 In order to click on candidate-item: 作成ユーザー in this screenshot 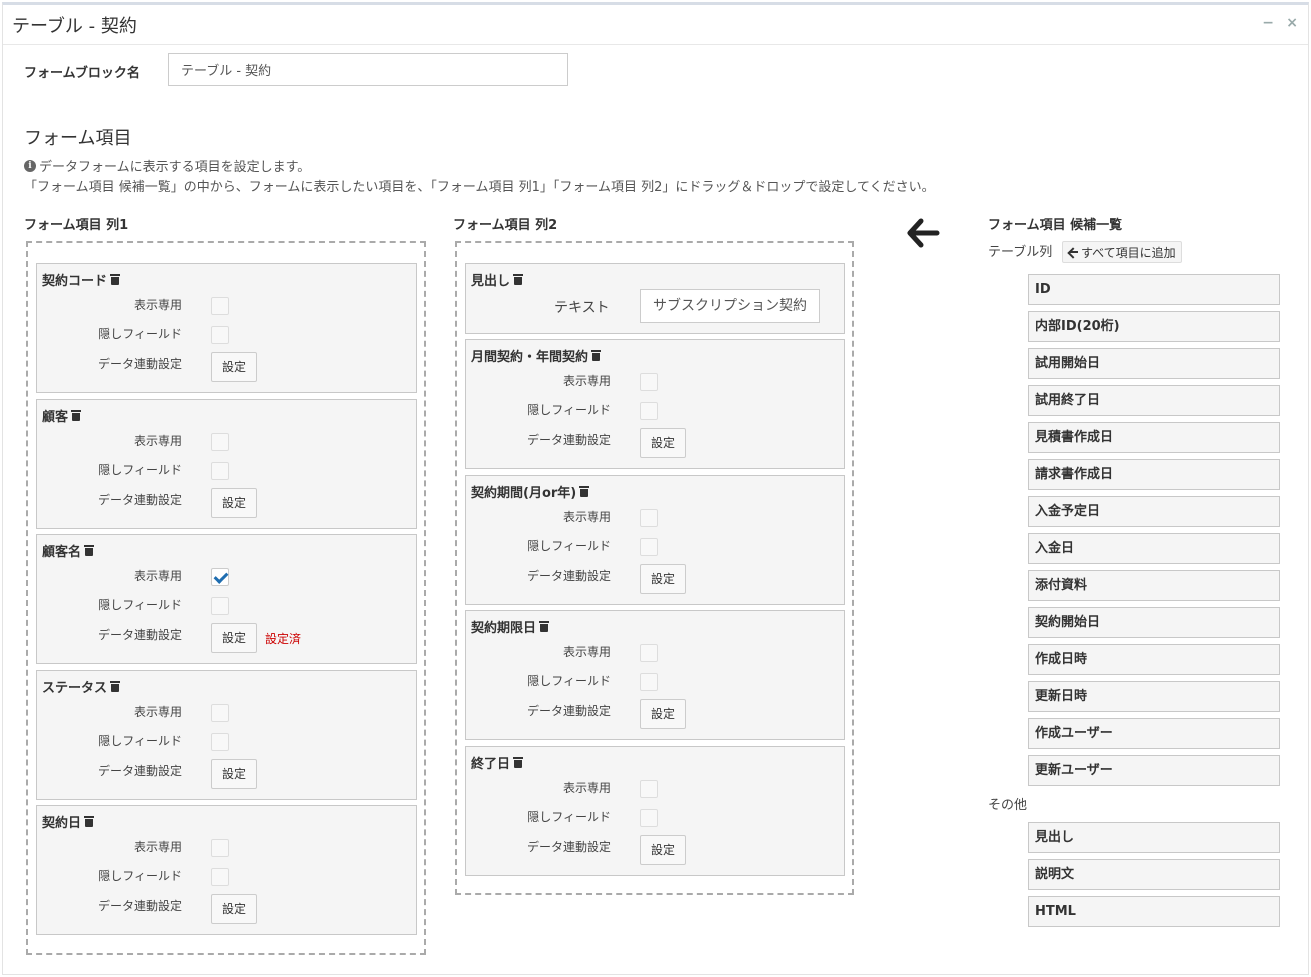, I will do `click(1154, 733)`.